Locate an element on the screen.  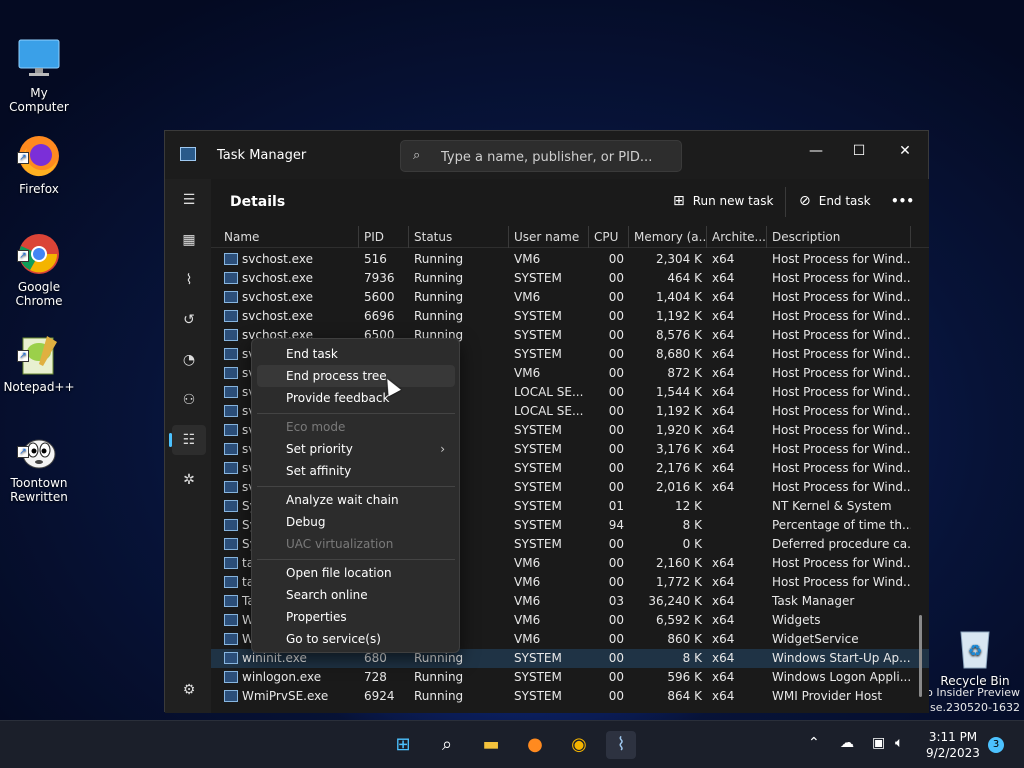
close-button: ✕ is located at coordinates (905, 151).